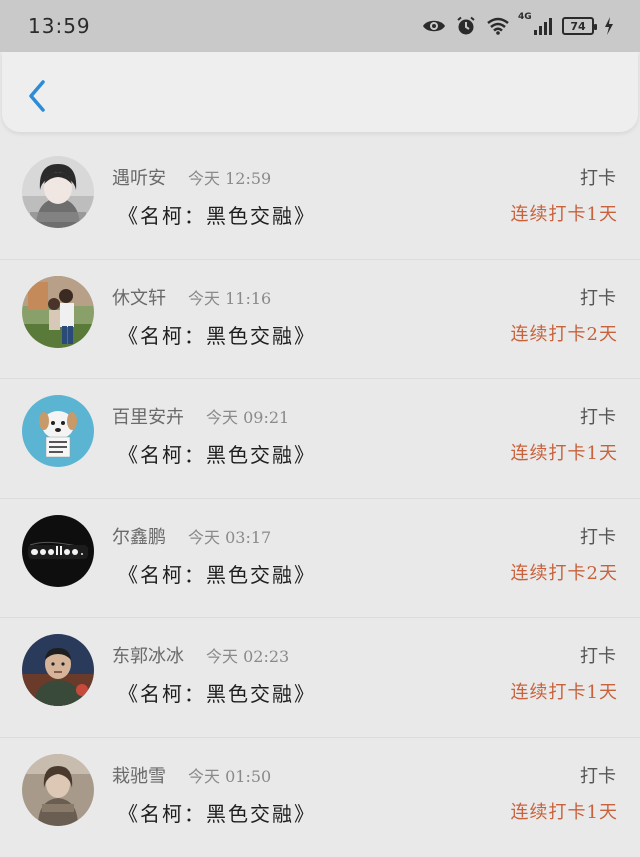  I want to click on item-meta: 百里安卉 今天 09:21, so click(200, 416).